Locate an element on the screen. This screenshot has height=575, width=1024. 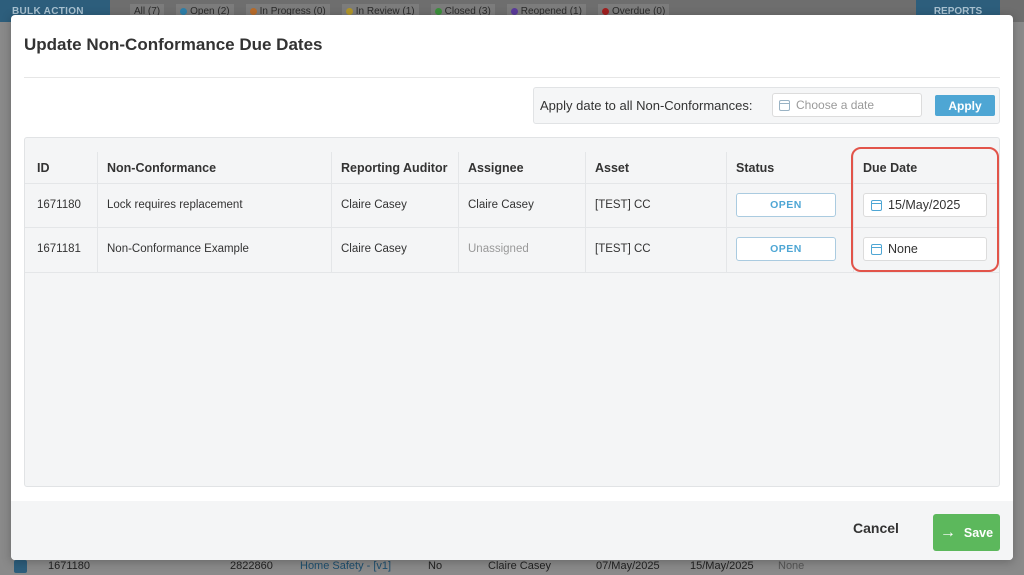
header-asset: Asset is located at coordinates (612, 168).